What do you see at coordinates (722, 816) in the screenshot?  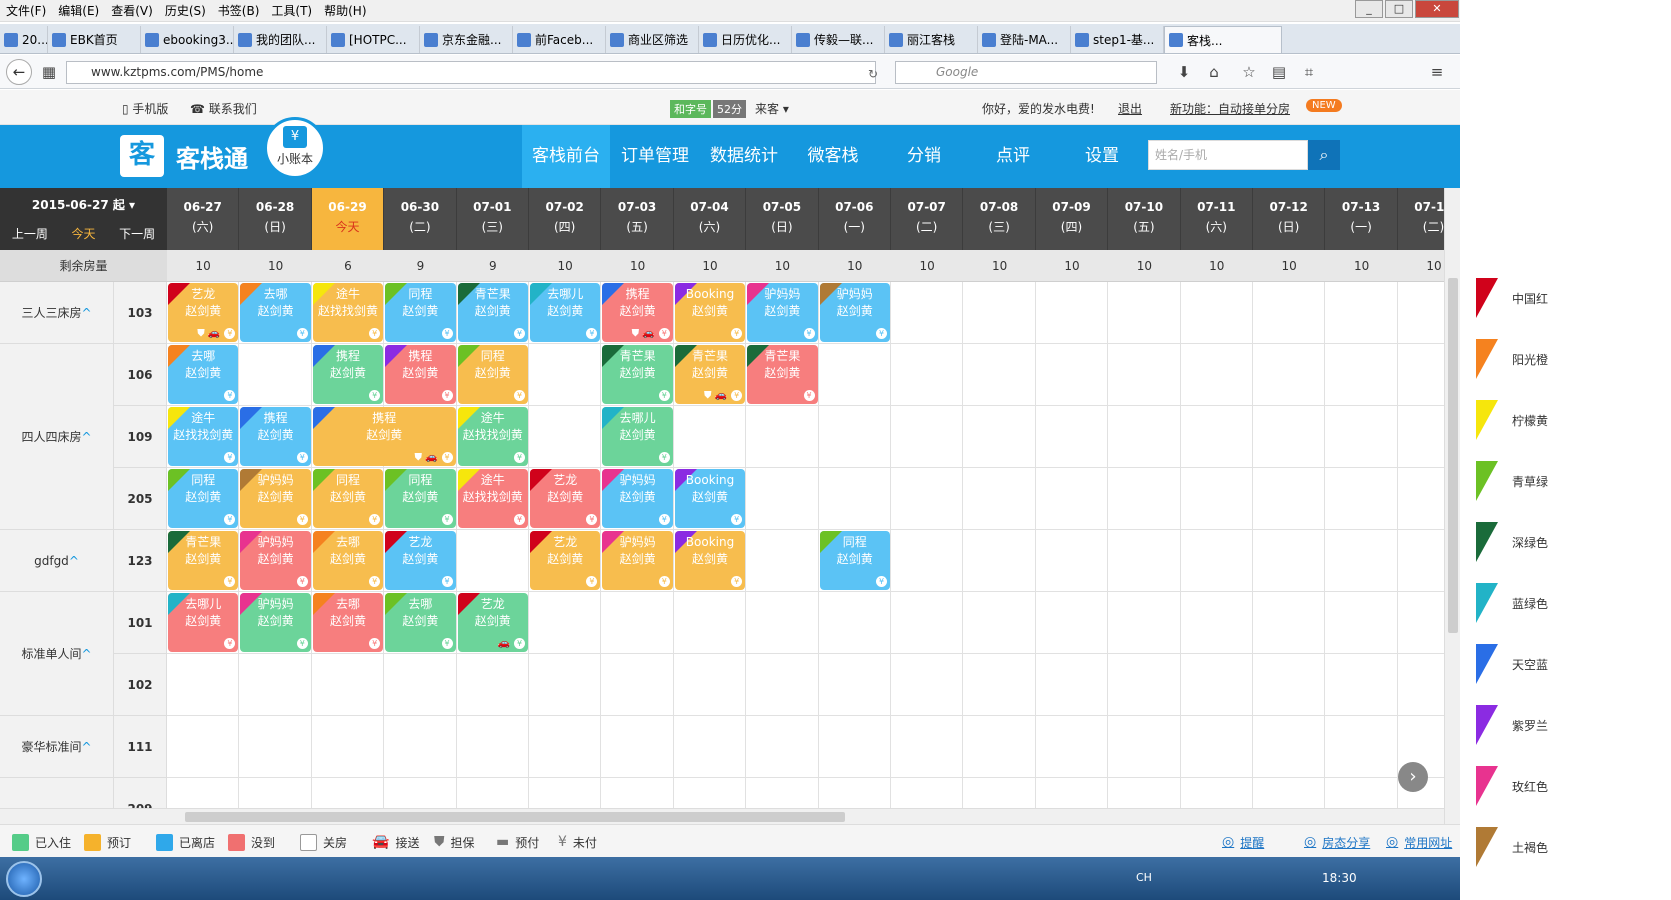 I see `horizontal-scrollbar` at bounding box center [722, 816].